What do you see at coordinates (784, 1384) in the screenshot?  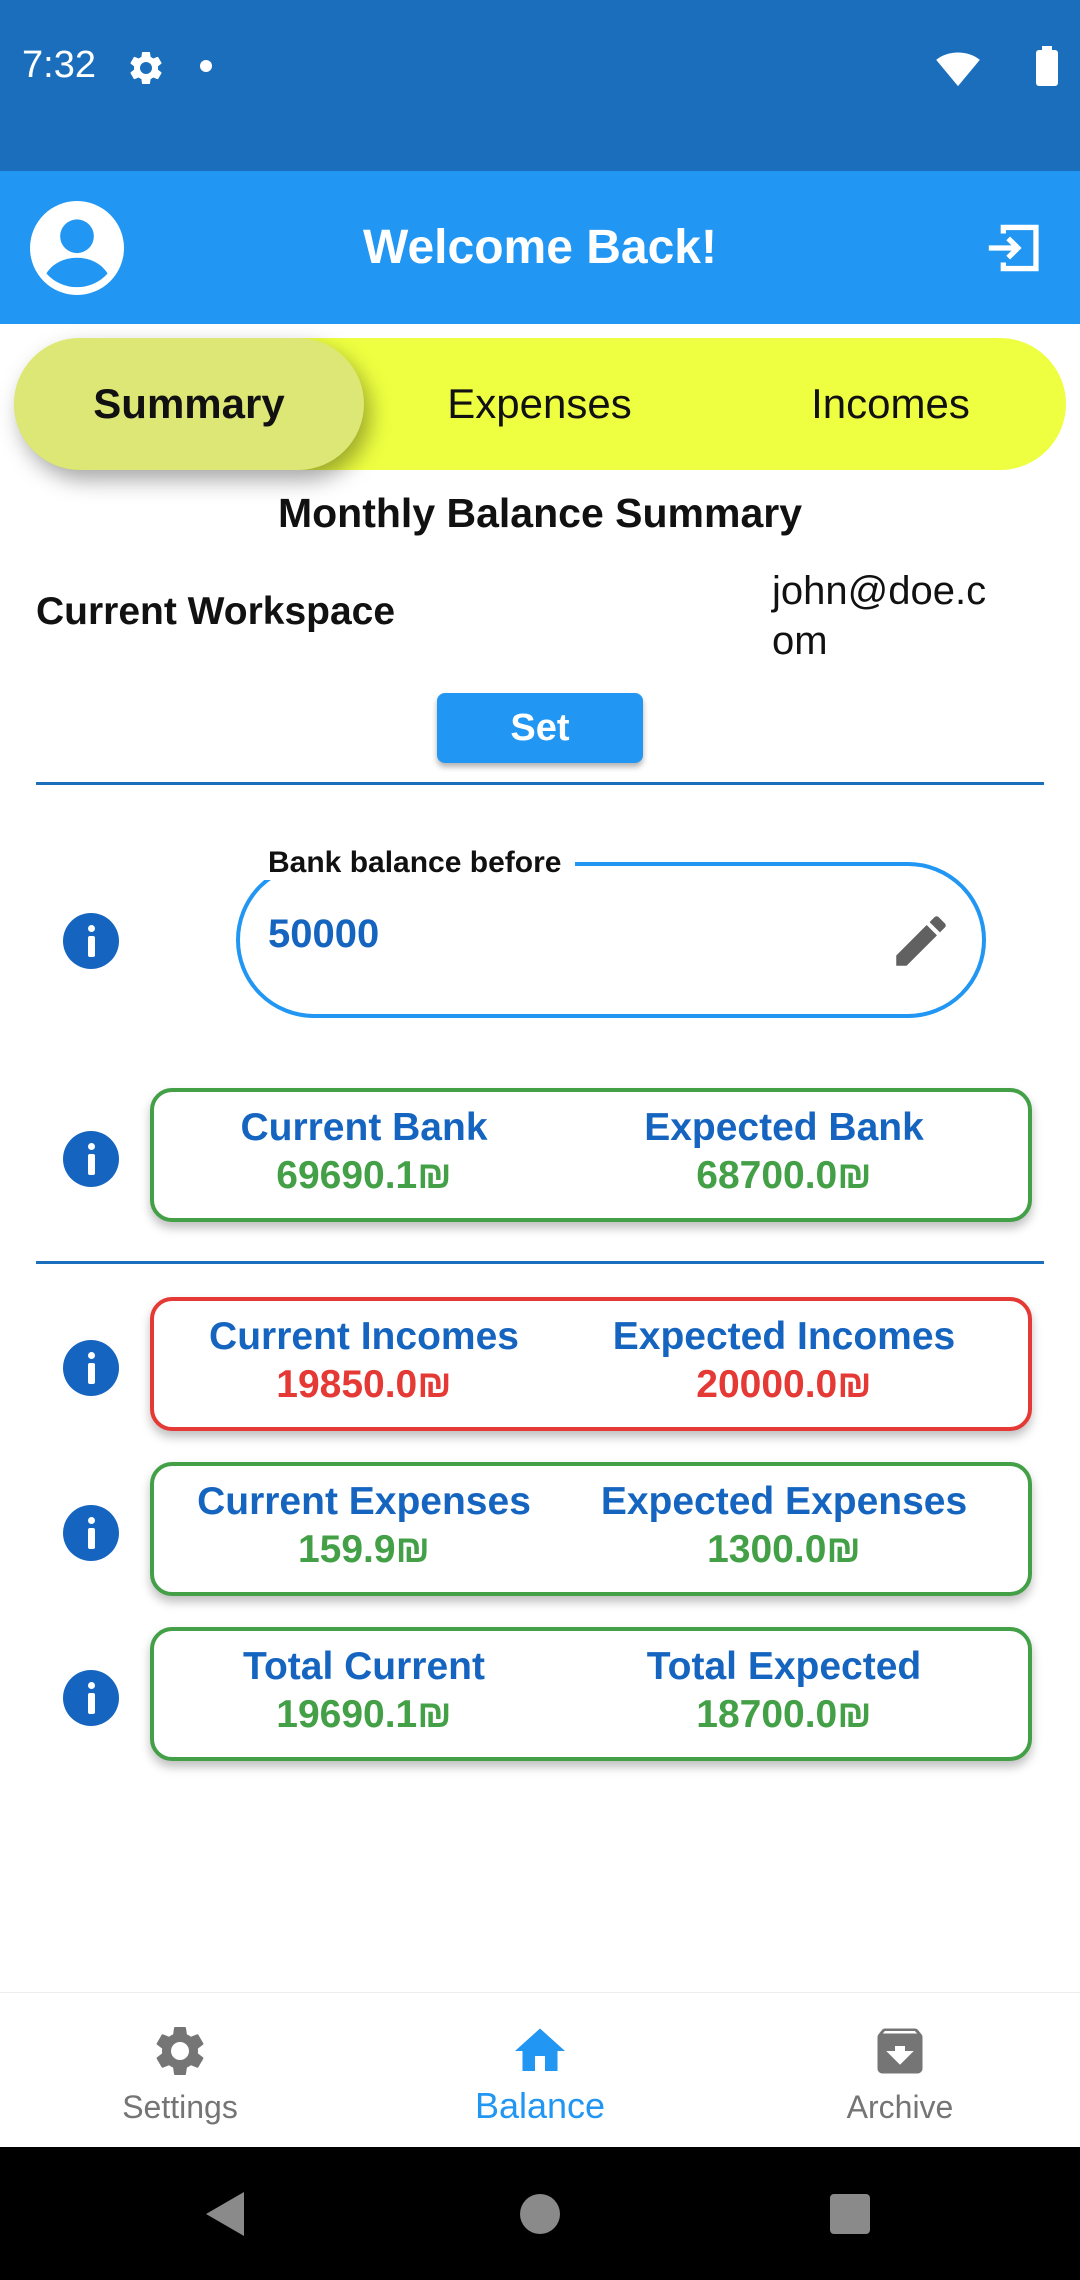 I see `expected-incomes-value: 20000.0₪` at bounding box center [784, 1384].